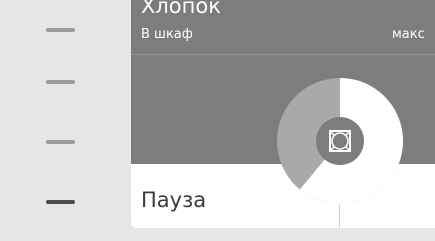  What do you see at coordinates (167, 34) in the screenshot?
I see `program-subtitle: В шкаф` at bounding box center [167, 34].